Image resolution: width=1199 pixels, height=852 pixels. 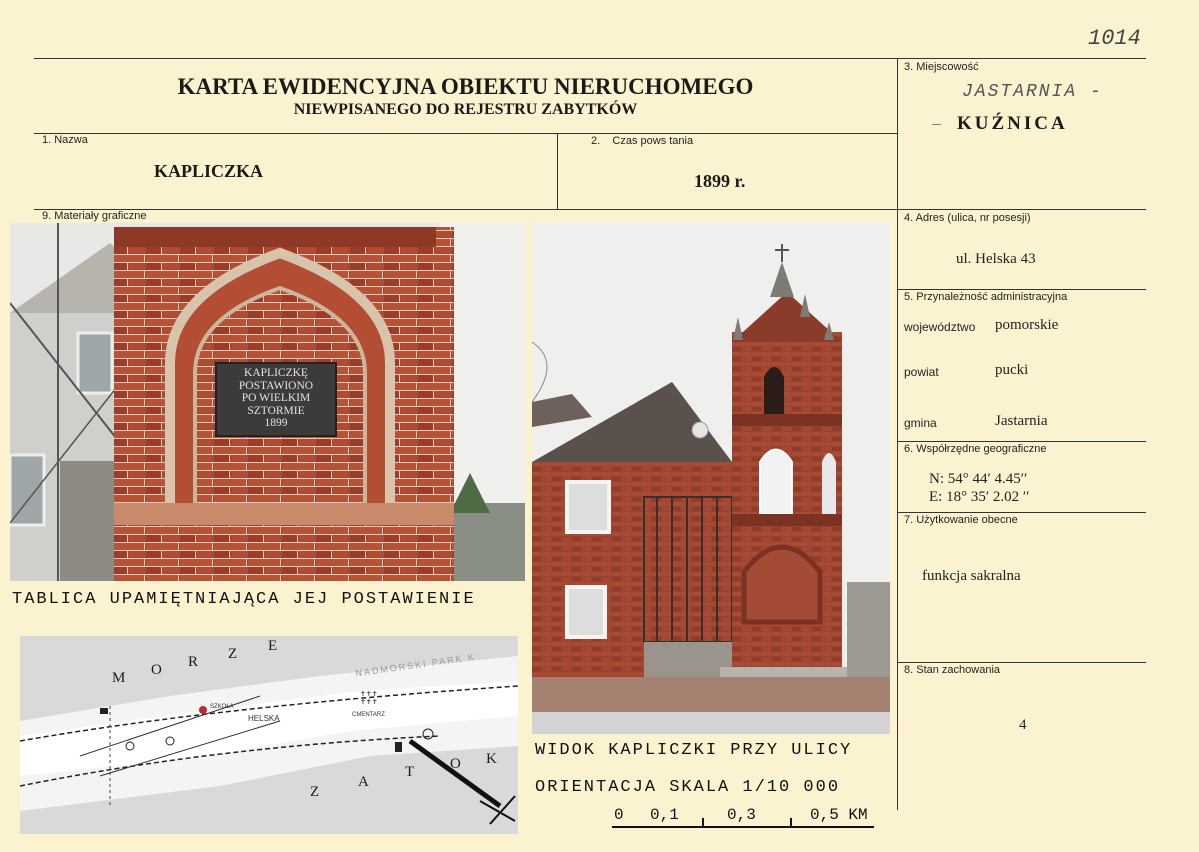 What do you see at coordinates (664, 815) in the screenshot?
I see `scale-tick-01: 0,1` at bounding box center [664, 815].